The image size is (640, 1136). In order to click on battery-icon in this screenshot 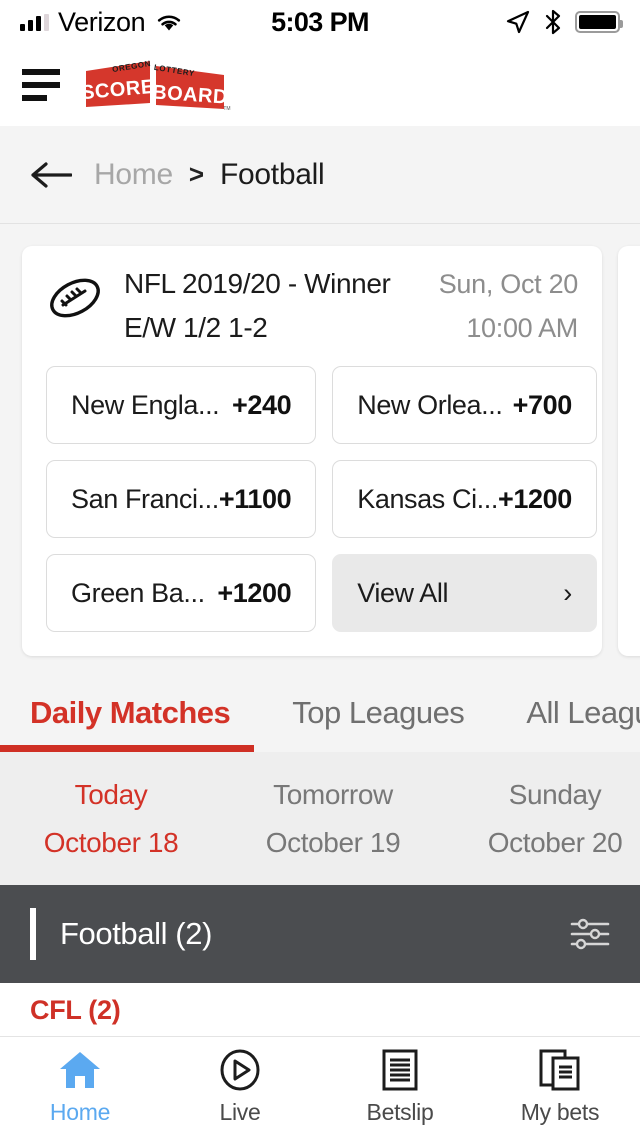, I will do `click(599, 22)`.